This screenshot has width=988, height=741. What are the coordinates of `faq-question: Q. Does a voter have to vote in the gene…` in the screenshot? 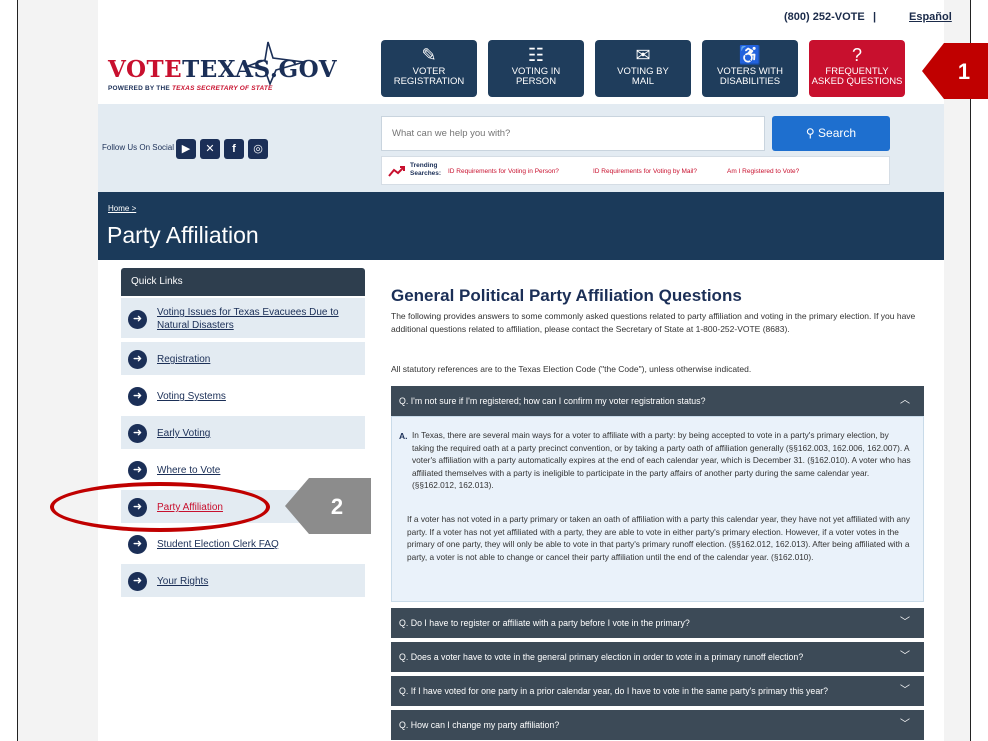 It's located at (657, 657).